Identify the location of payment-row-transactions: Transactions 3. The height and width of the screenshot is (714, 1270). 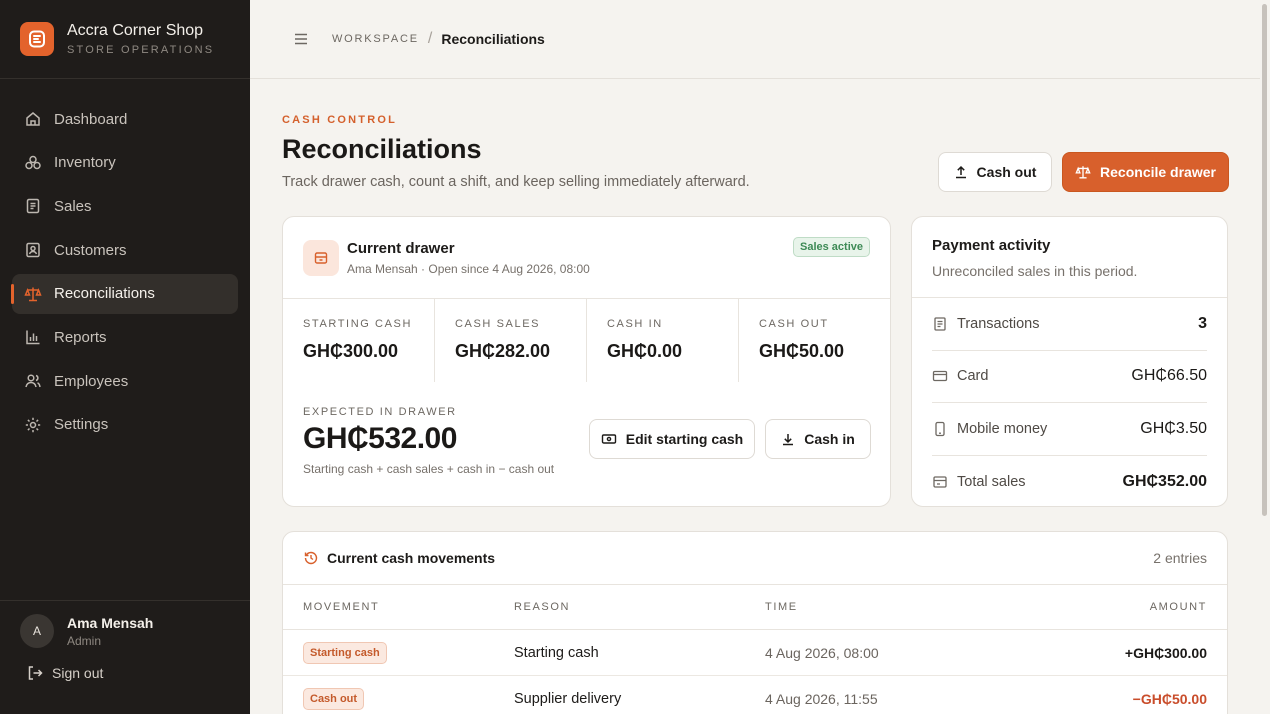
(1069, 324).